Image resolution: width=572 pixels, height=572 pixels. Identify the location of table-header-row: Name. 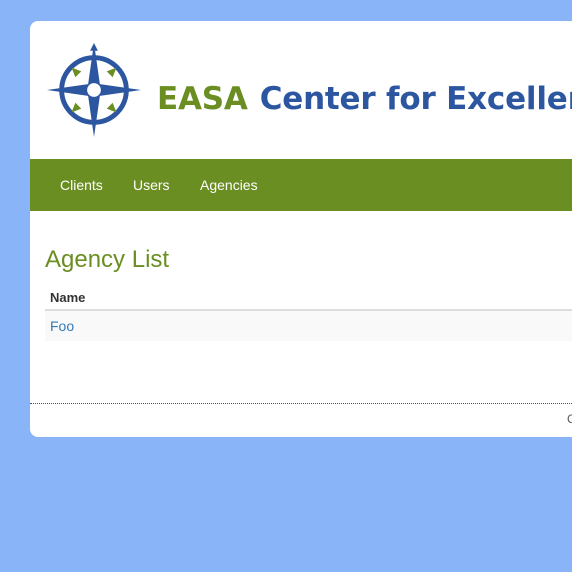
(308, 298).